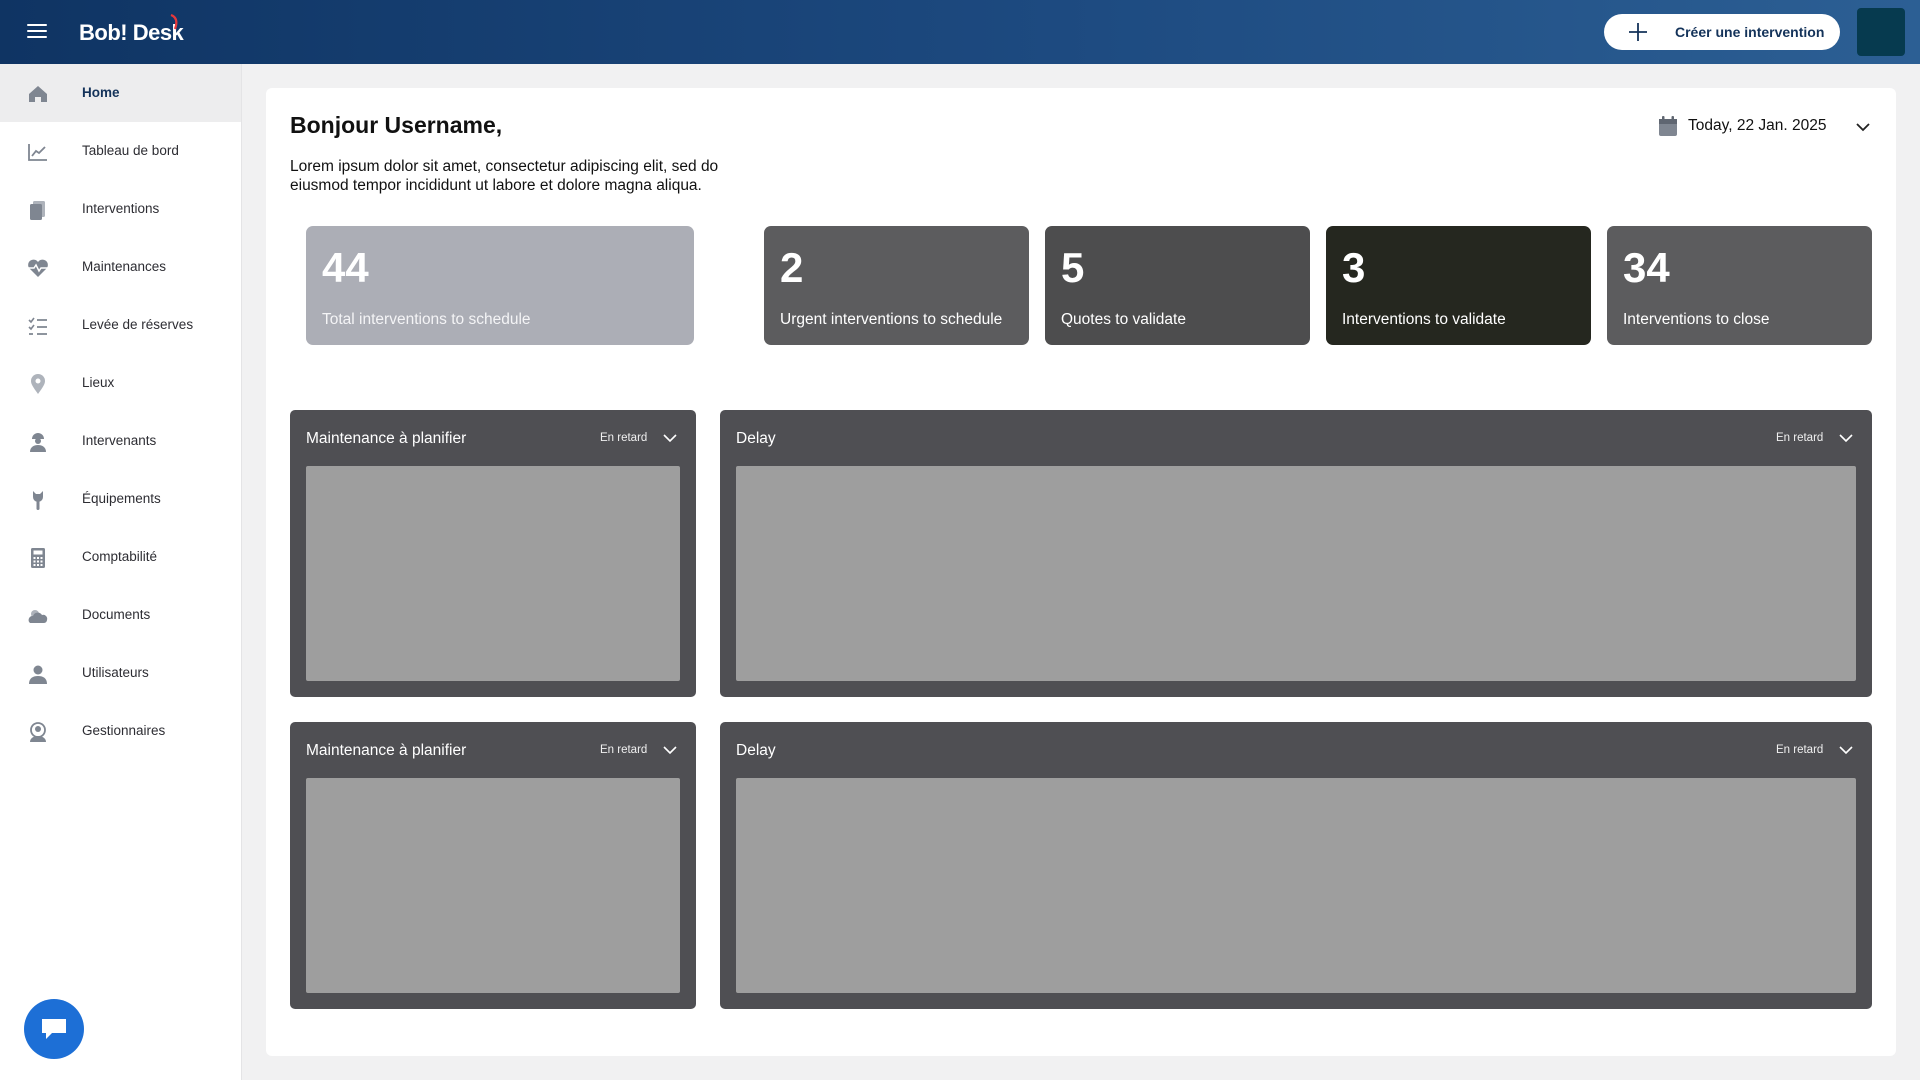  I want to click on stat-label: Total interventions to schedule, so click(426, 319).